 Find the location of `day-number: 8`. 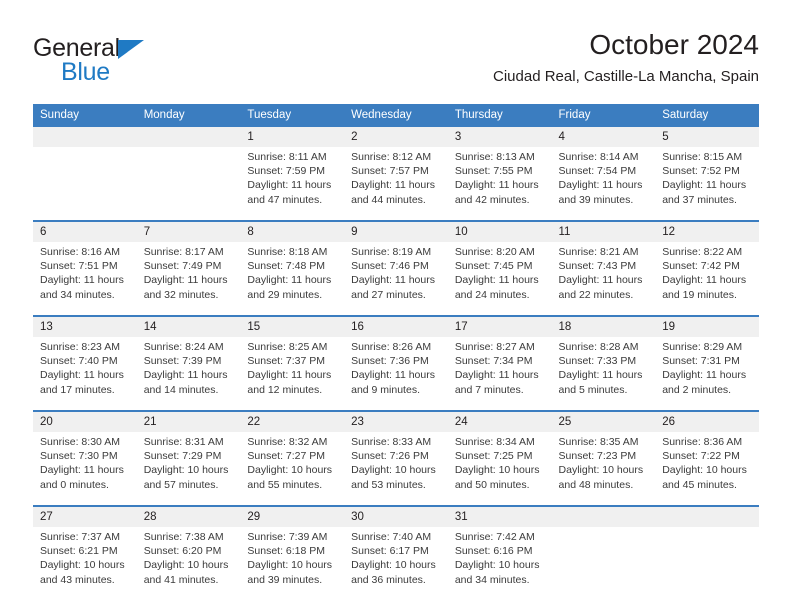

day-number: 8 is located at coordinates (292, 231).